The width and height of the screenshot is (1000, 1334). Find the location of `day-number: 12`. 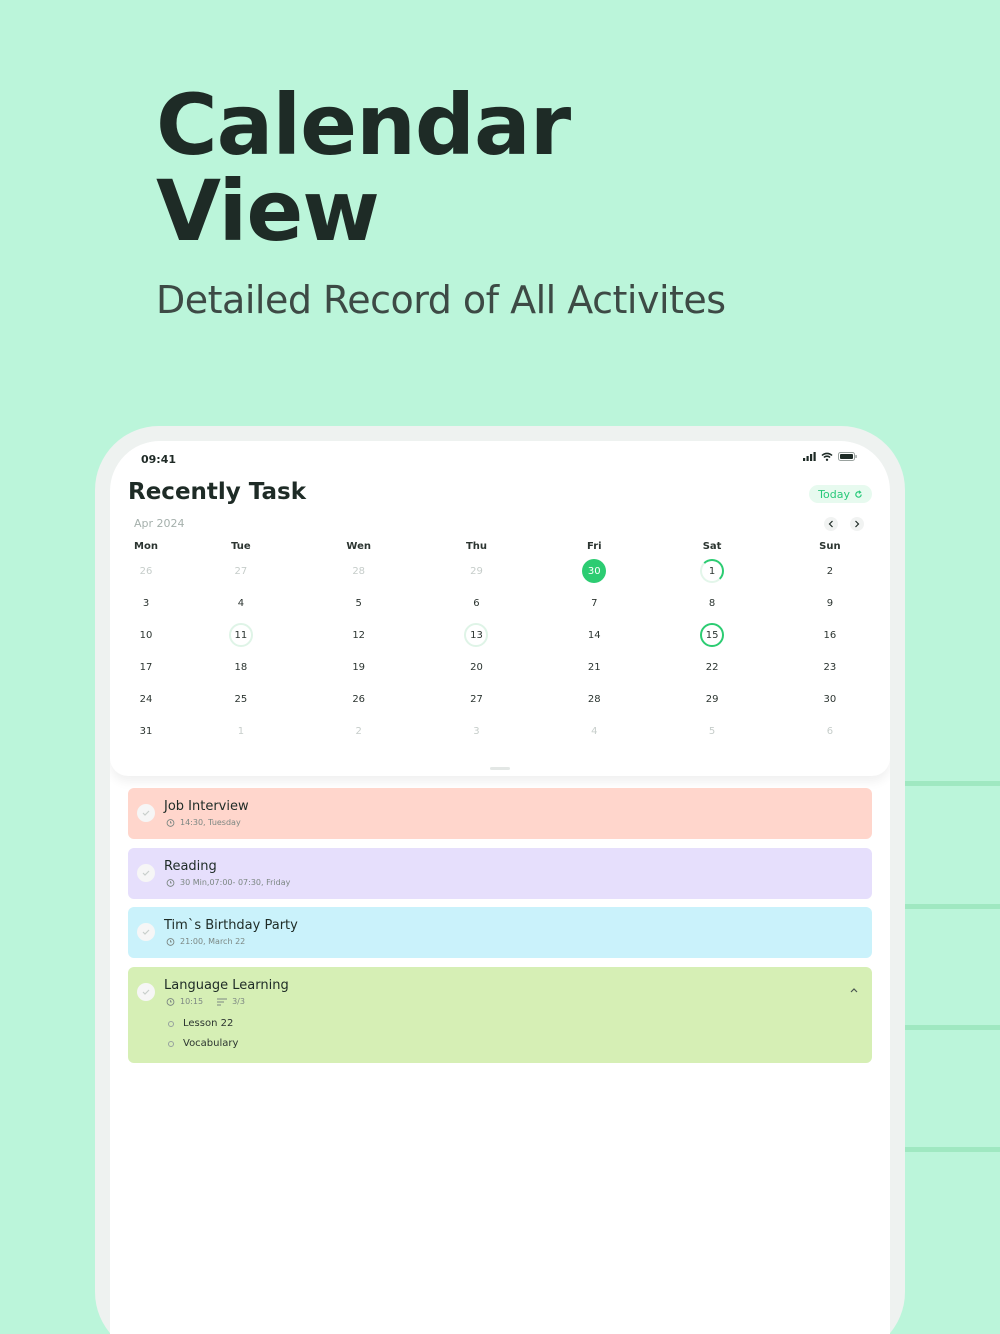

day-number: 12 is located at coordinates (359, 635).